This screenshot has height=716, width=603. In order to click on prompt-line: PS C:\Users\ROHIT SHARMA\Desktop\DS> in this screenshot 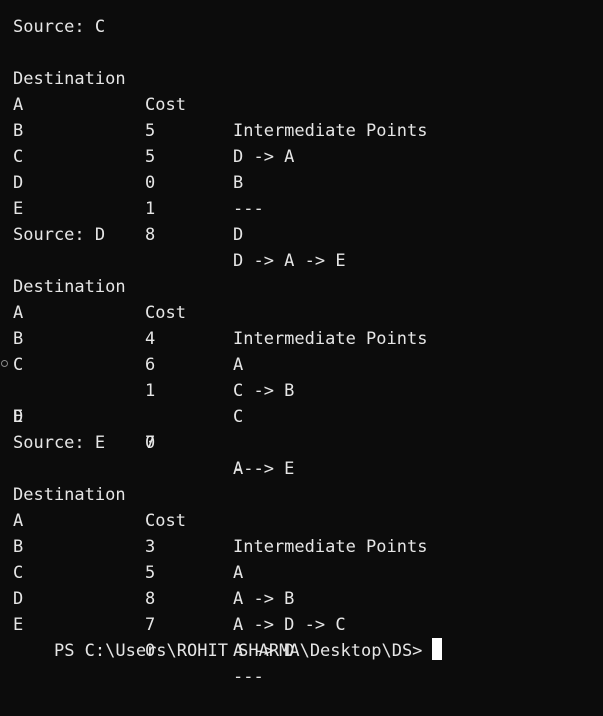, I will do `click(305, 636)`.